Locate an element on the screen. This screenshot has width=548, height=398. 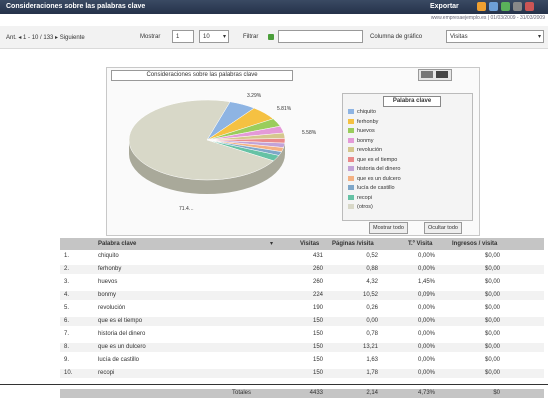
table-row: 10. recopi 150 1,78 0,00% $0,00 is located at coordinates (302, 373).